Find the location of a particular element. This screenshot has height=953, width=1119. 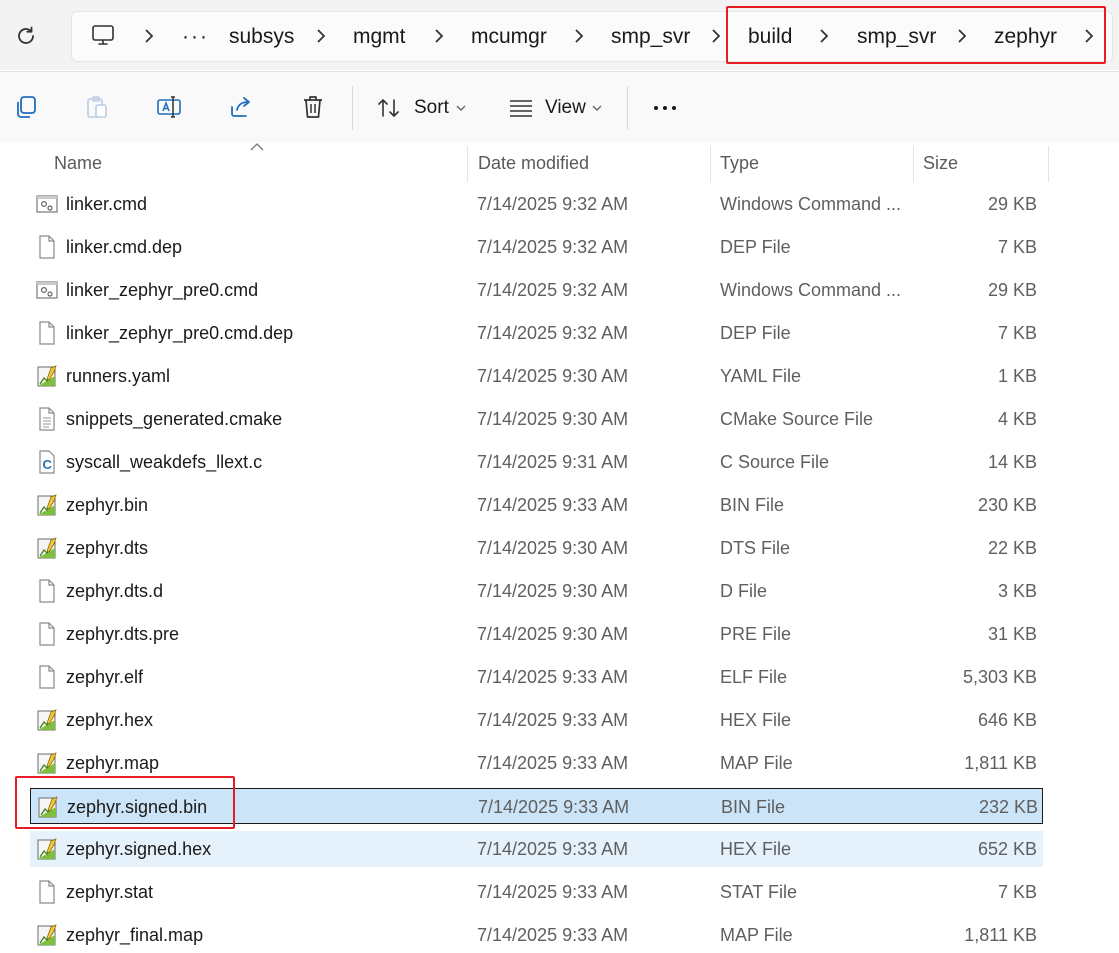

file-size: 22 KB is located at coordinates (1012, 548).